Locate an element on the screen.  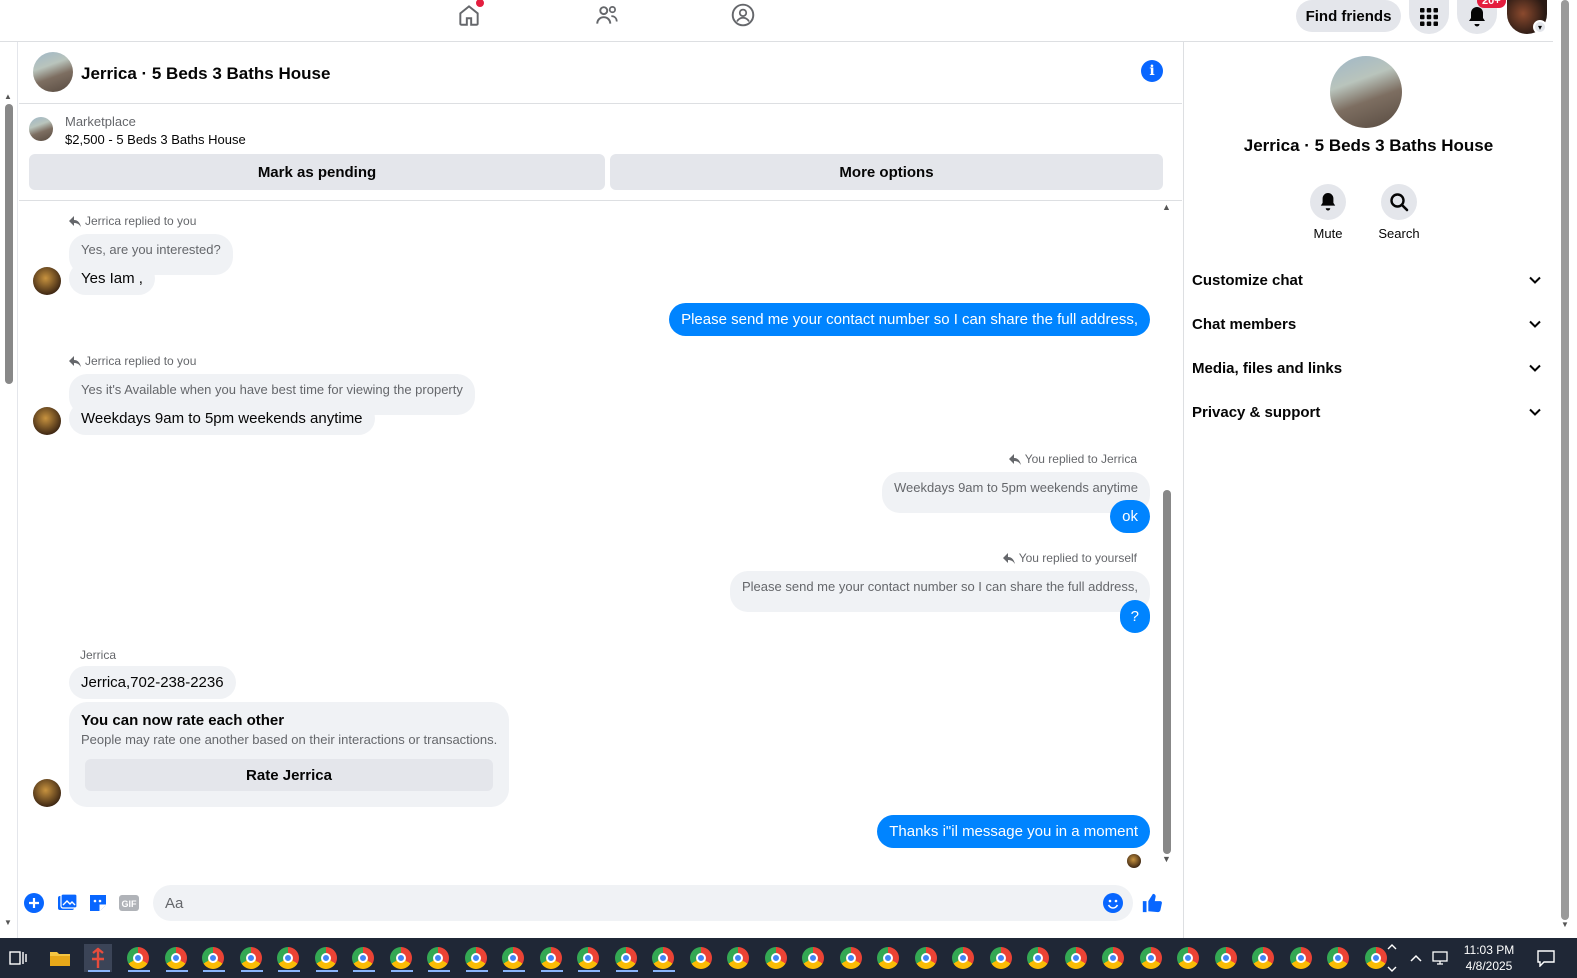
active-indicator is located at coordinates (99, 971).